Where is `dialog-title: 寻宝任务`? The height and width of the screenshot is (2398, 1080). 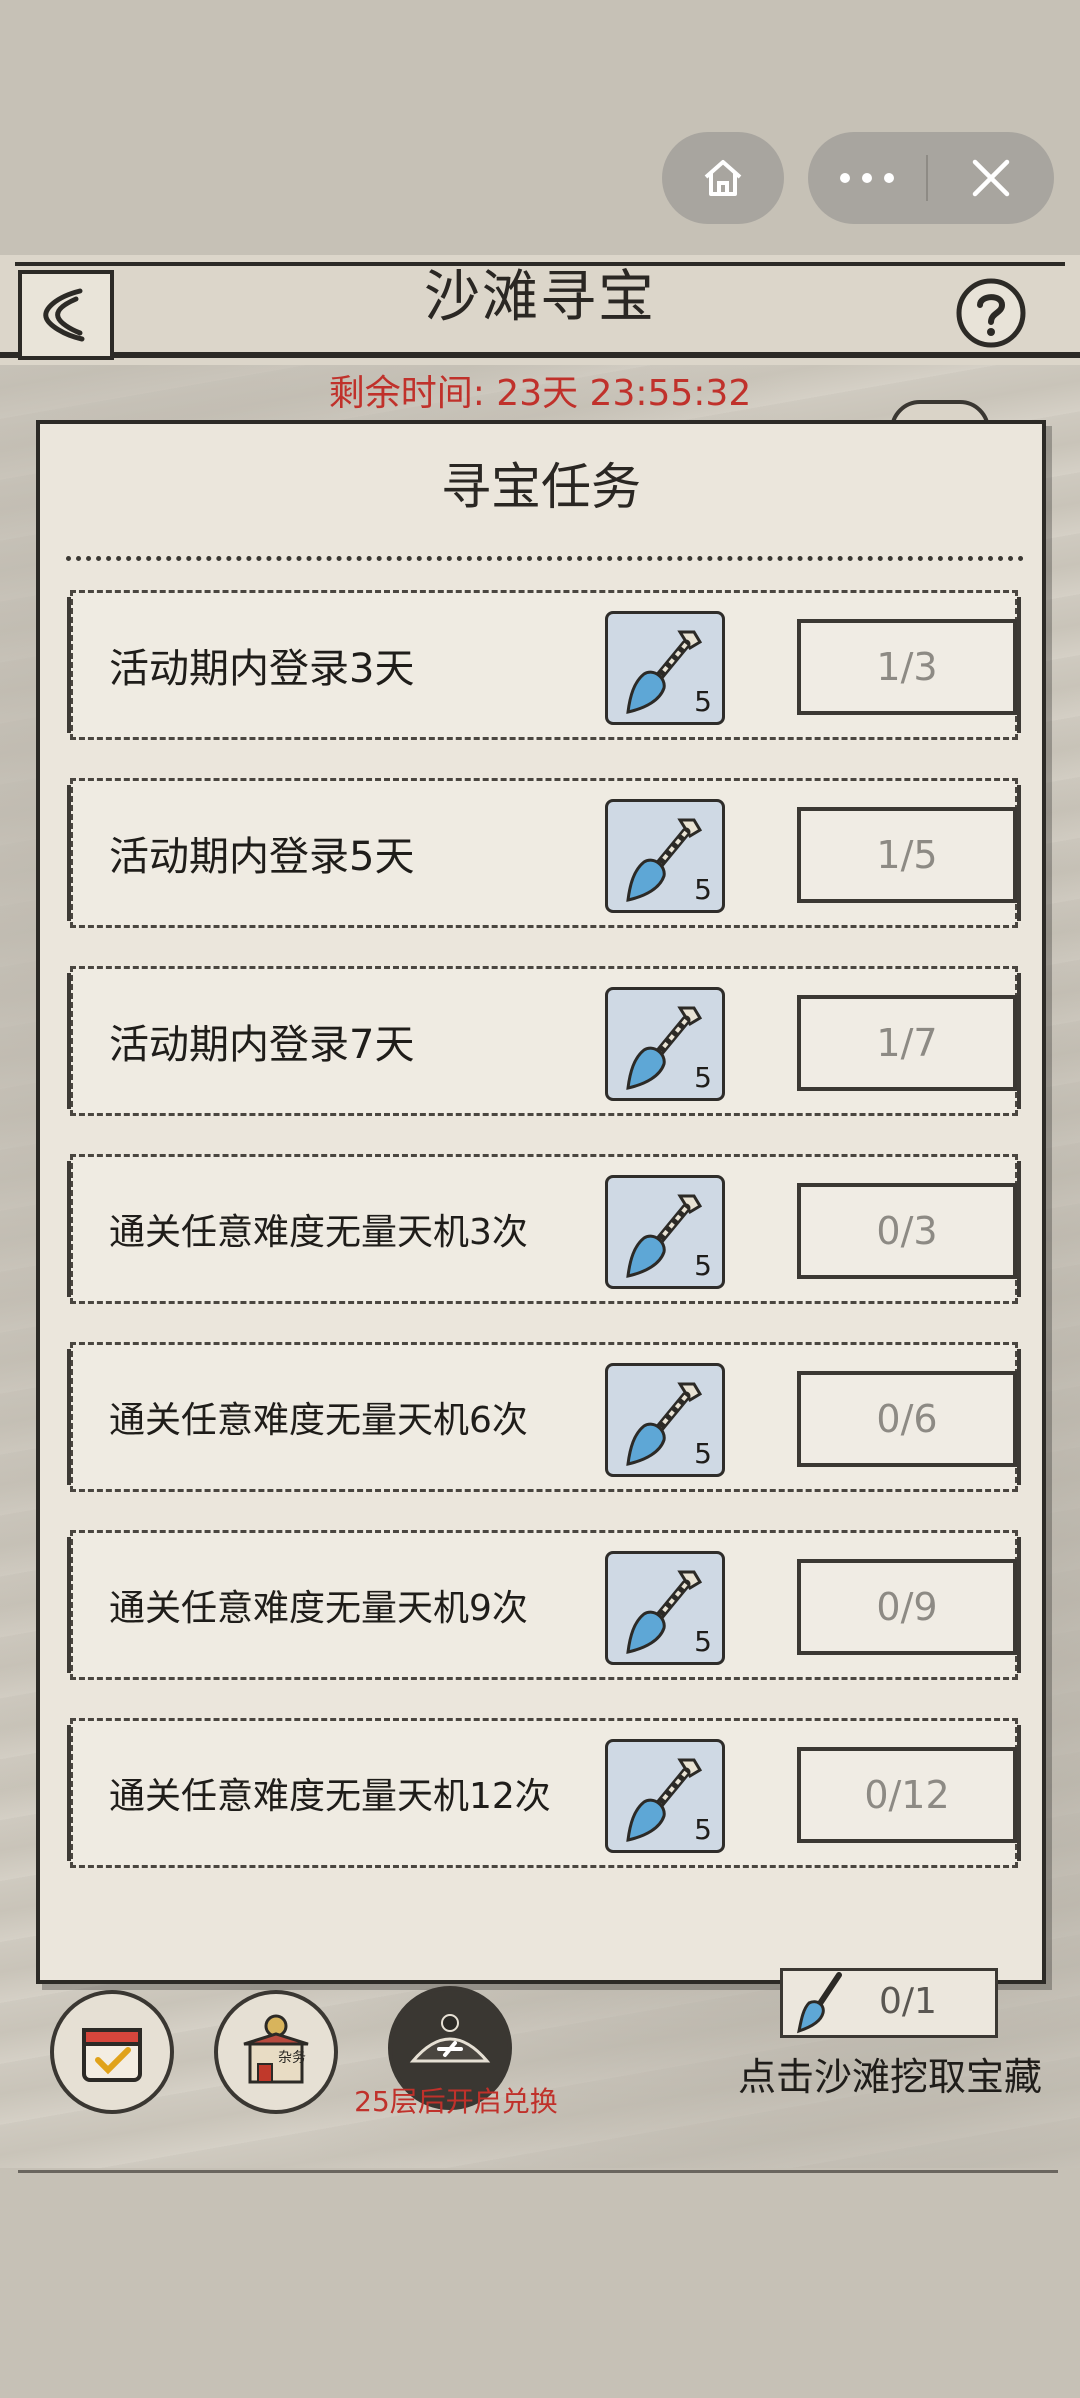
dialog-title: 寻宝任务 is located at coordinates (541, 487).